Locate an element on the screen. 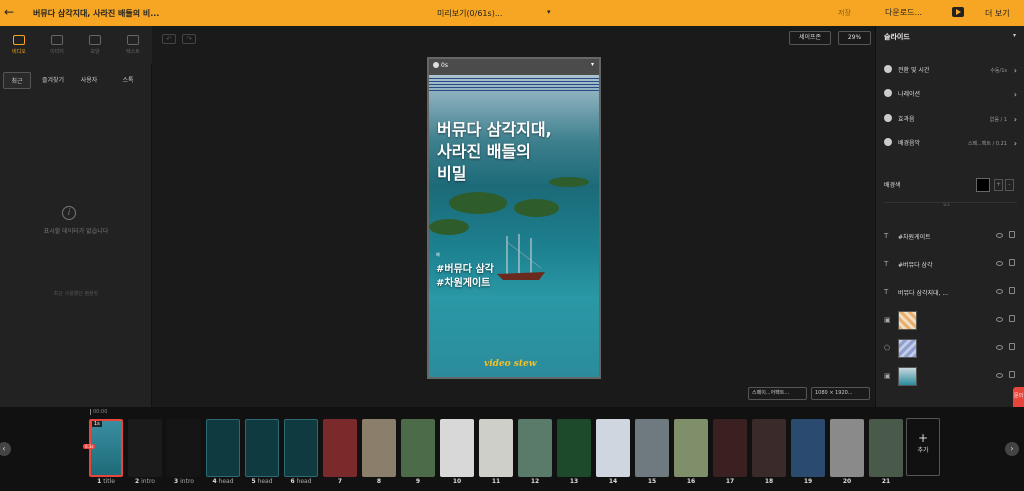 The image size is (1024, 491). asset-subtabs: 최근 즐겨찾기 사용자 스톡 is located at coordinates (76, 80).